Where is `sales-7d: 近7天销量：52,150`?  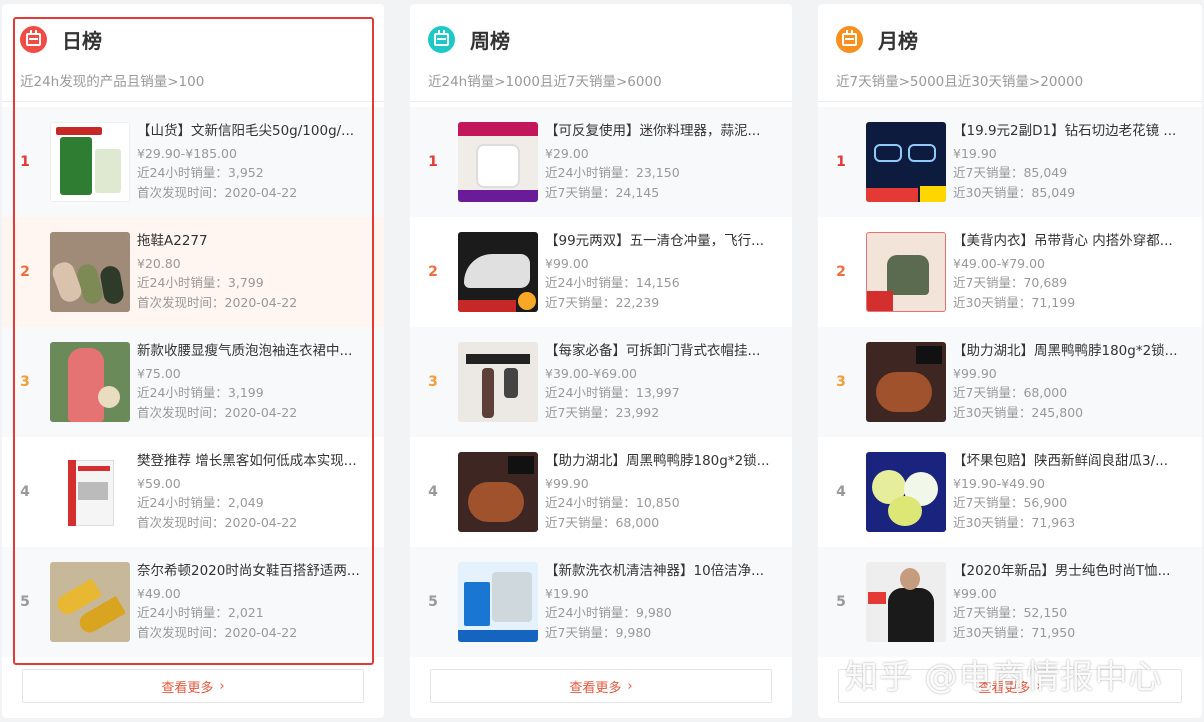
sales-7d: 近7天销量：52,150 is located at coordinates (1010, 613).